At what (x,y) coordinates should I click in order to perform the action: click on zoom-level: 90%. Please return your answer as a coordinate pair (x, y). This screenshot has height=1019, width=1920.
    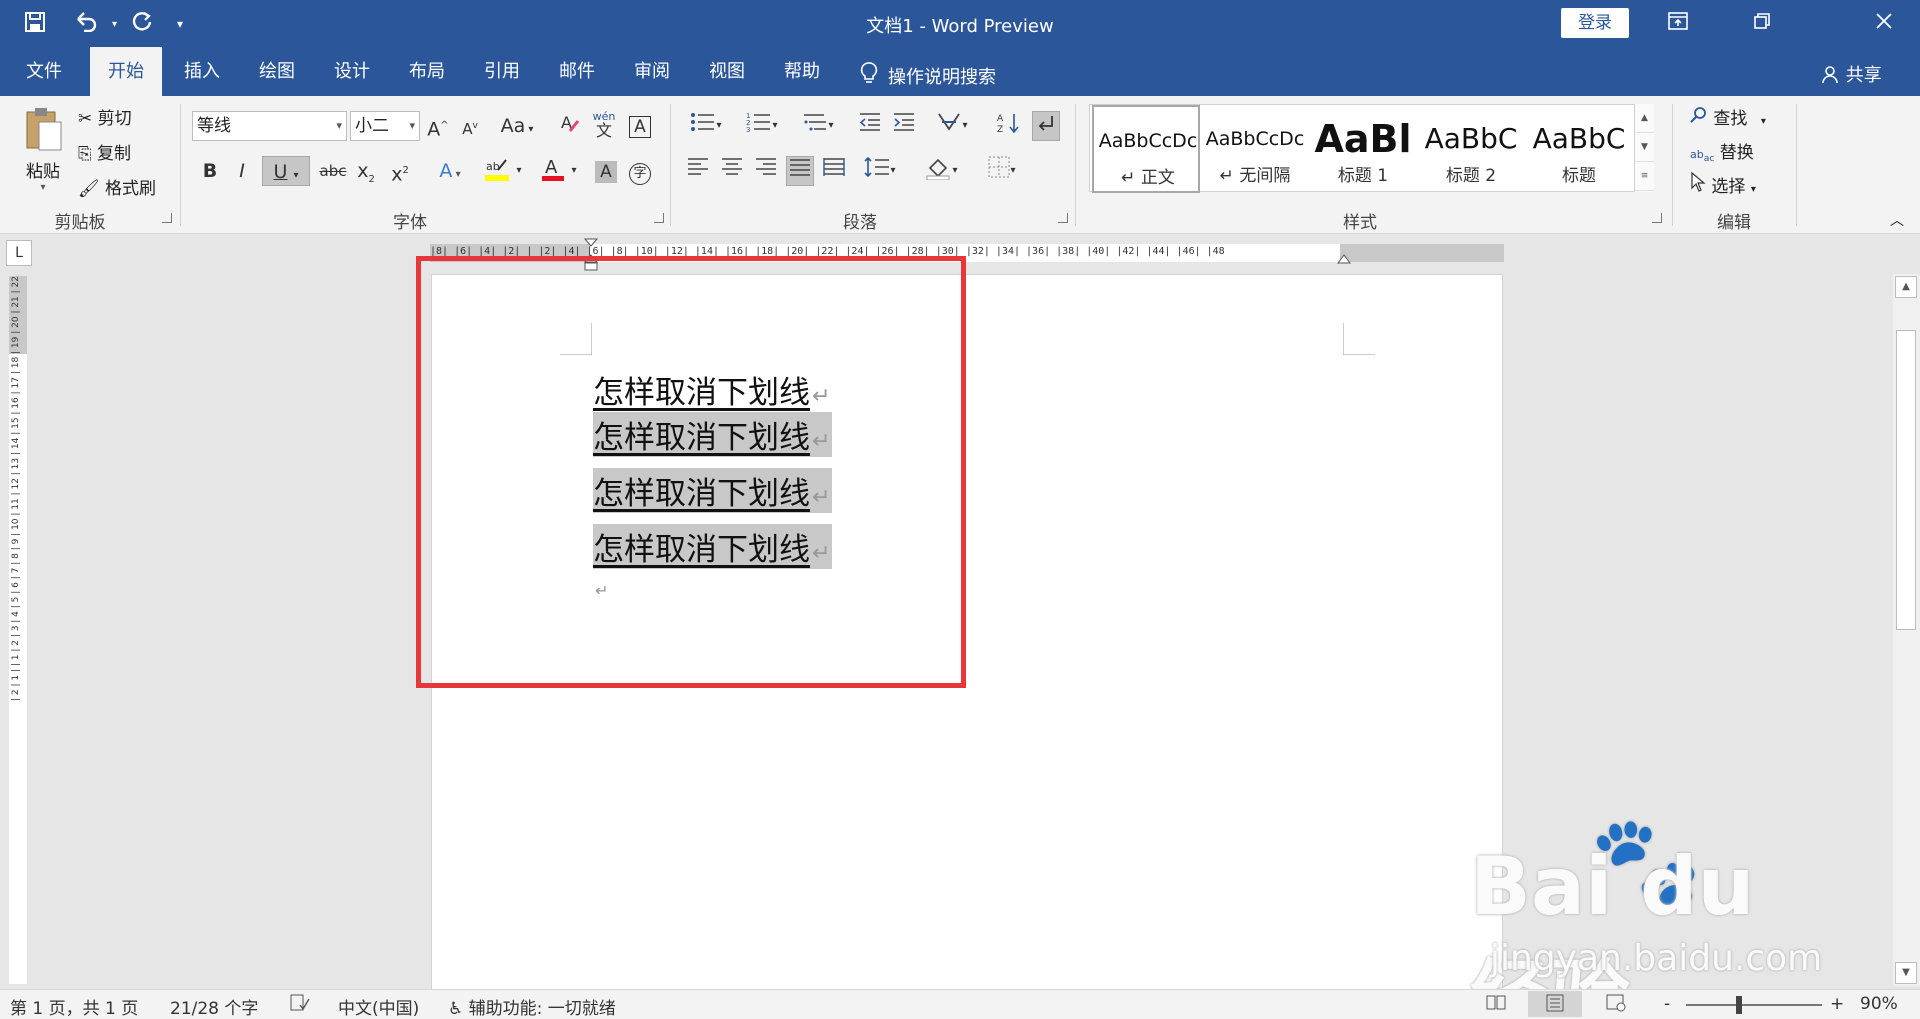
    Looking at the image, I should click on (1879, 1004).